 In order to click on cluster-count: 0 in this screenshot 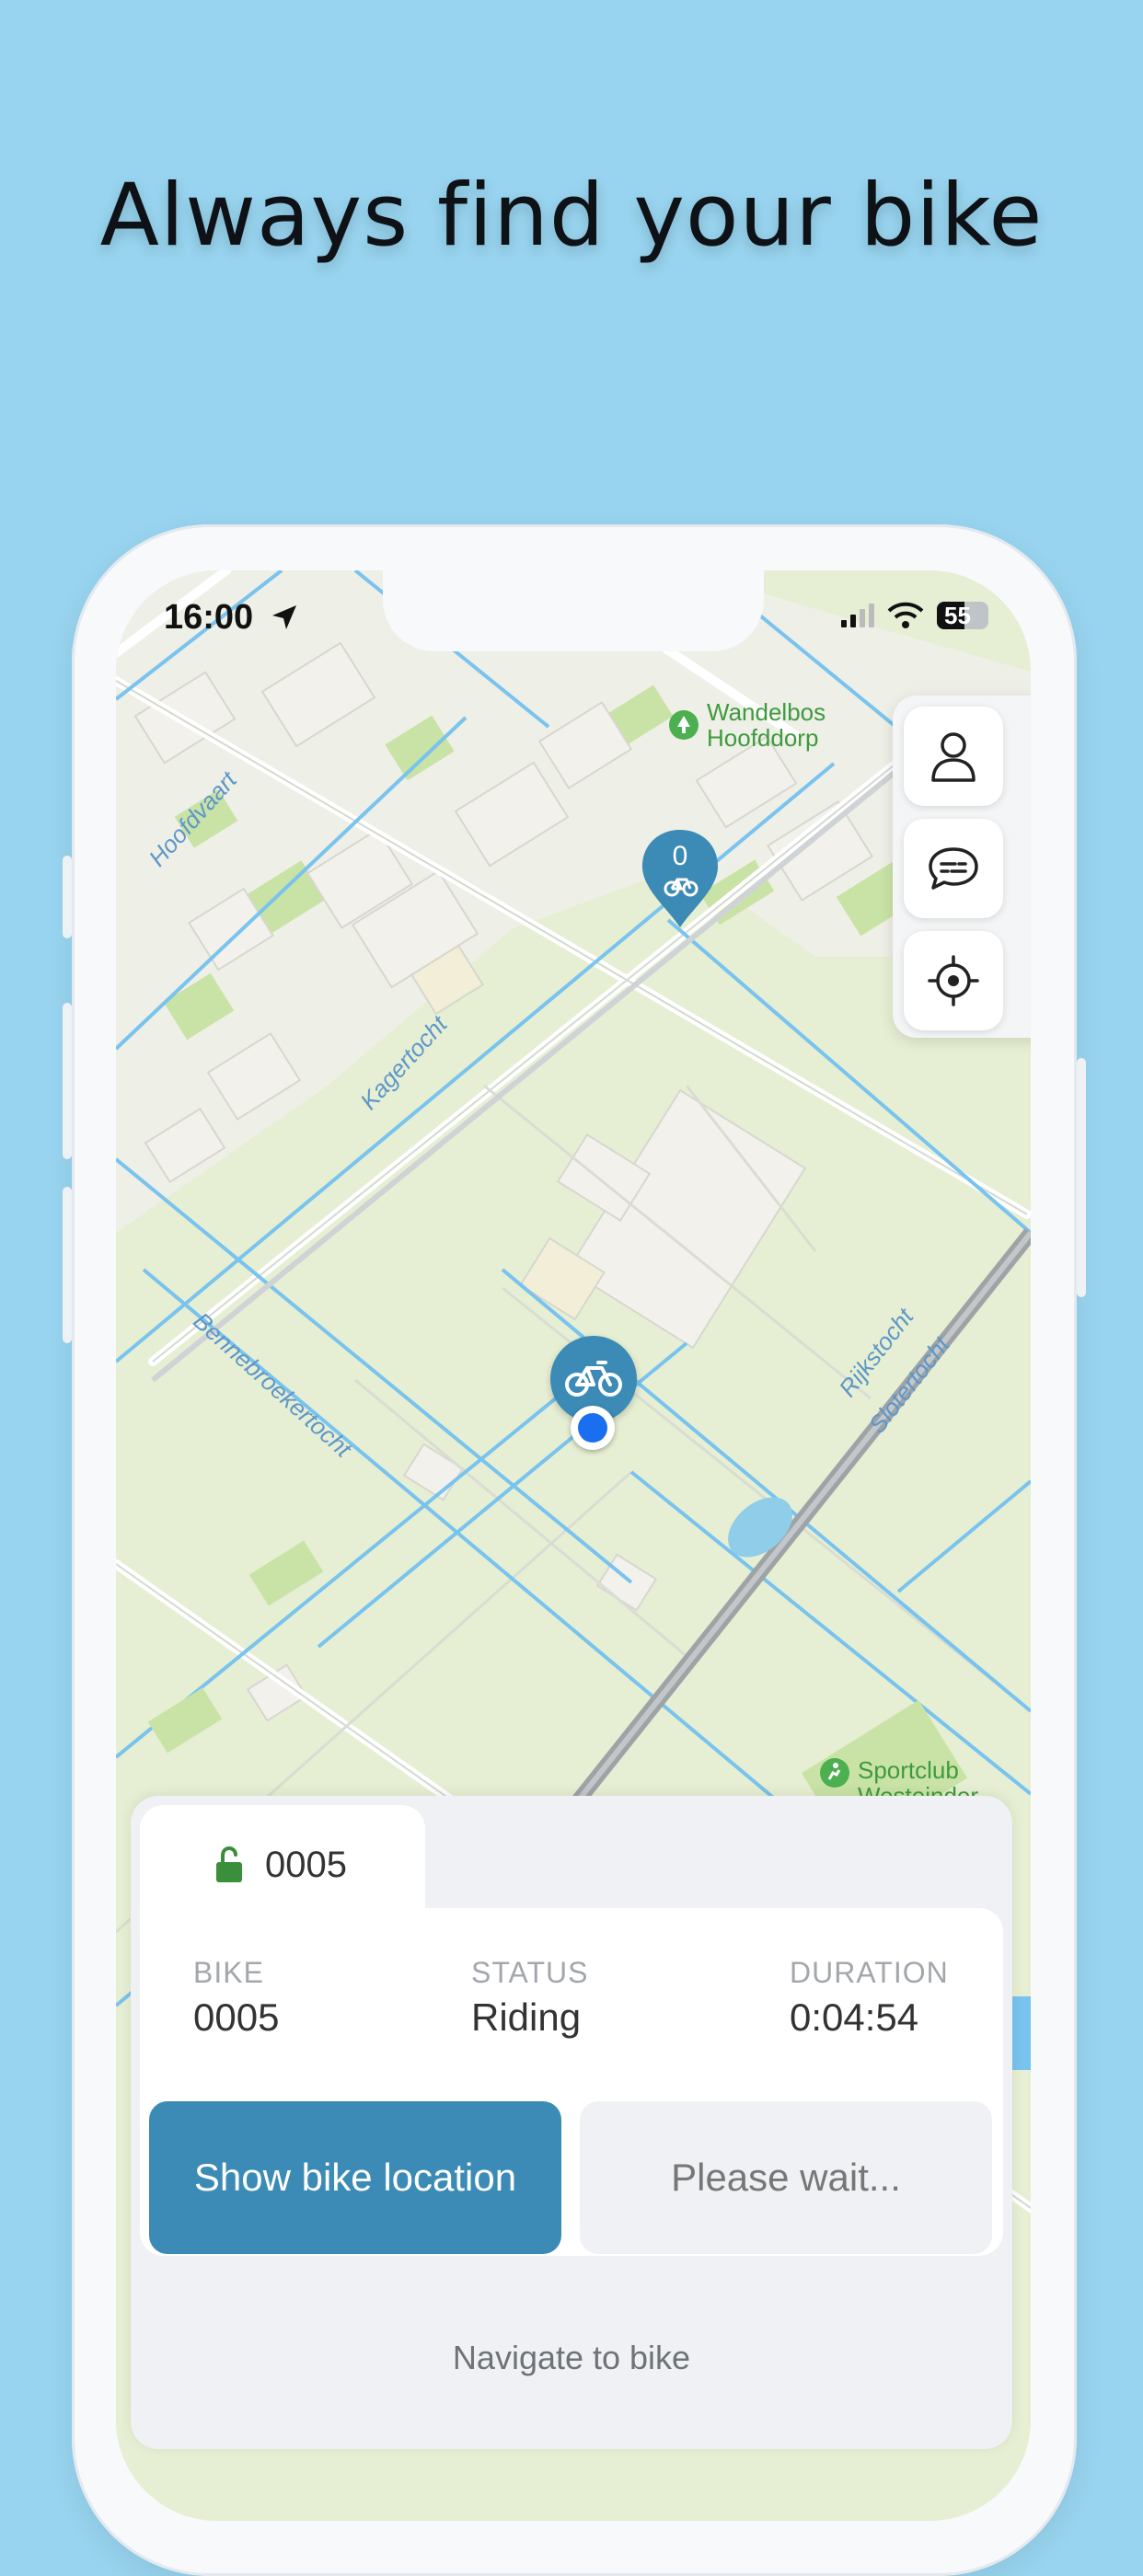, I will do `click(680, 856)`.